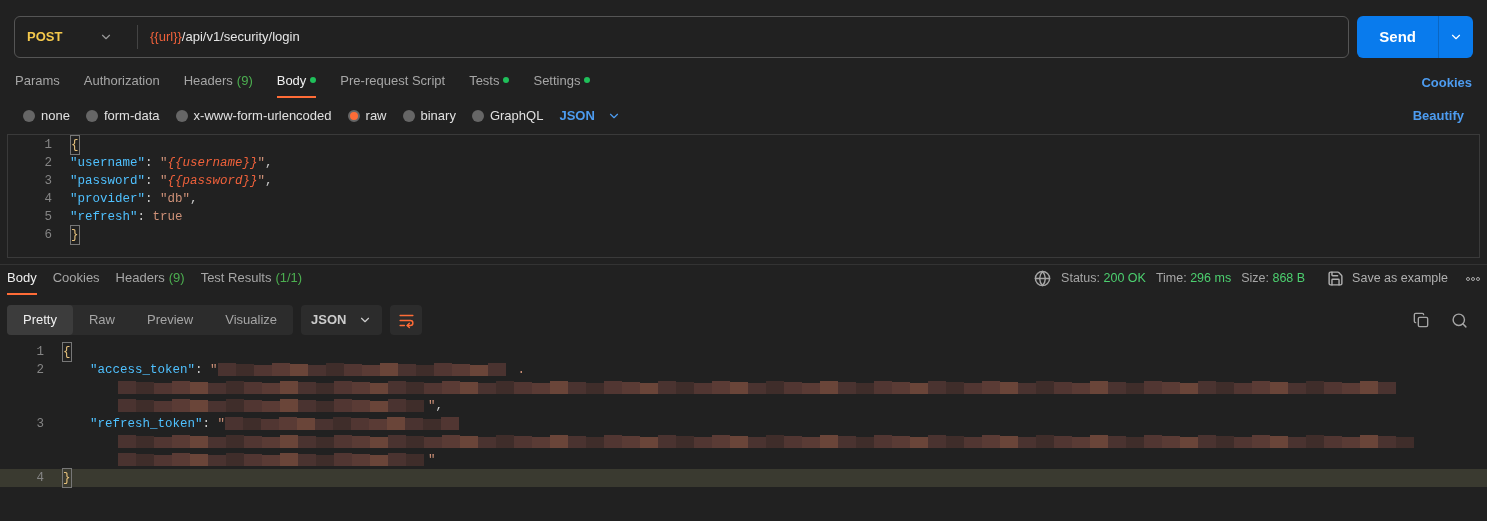 Image resolution: width=1487 pixels, height=521 pixels. Describe the element at coordinates (1398, 37) in the screenshot. I see `send-button: Send` at that location.